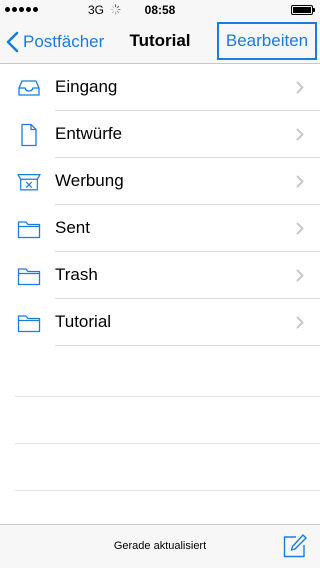 This screenshot has height=568, width=320. I want to click on bottom-toolbar: Gerade aktualisiert, so click(160, 546).